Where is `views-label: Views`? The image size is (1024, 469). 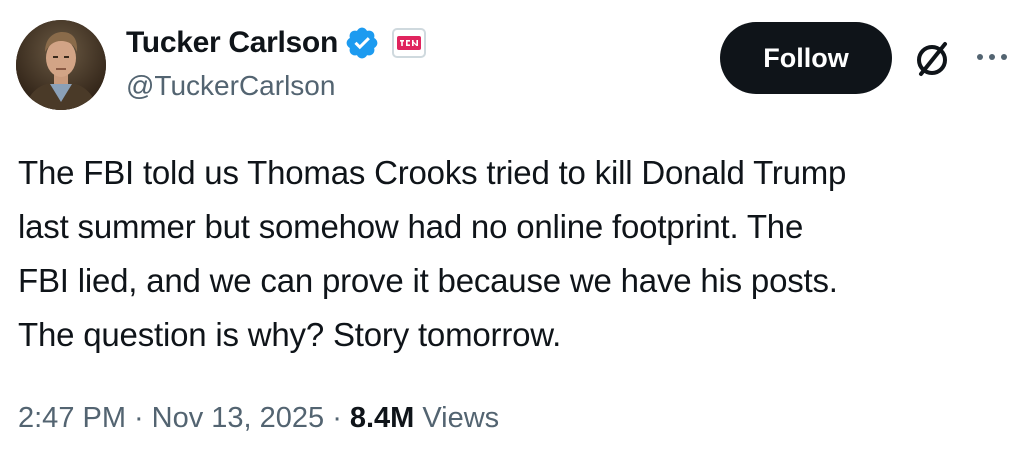
views-label: Views is located at coordinates (461, 418).